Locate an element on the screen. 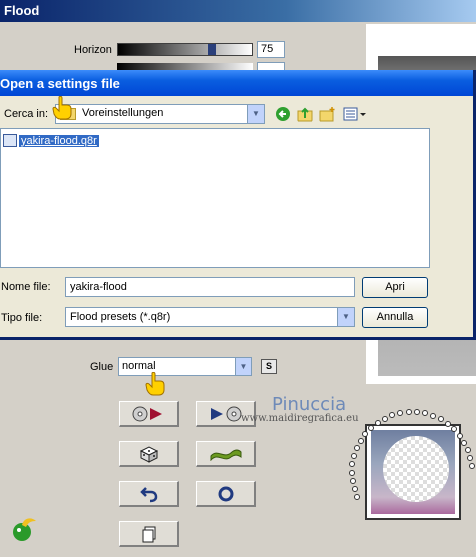 Image resolution: width=476 pixels, height=557 pixels. cancel-button: Annulla is located at coordinates (395, 317).